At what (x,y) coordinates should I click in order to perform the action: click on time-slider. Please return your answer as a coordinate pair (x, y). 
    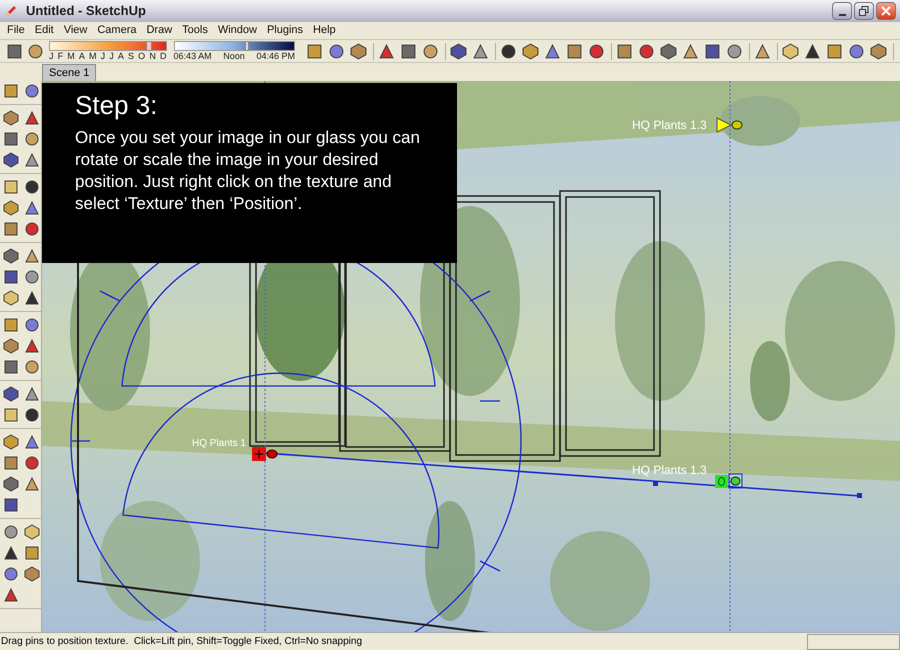
    Looking at the image, I should click on (234, 45).